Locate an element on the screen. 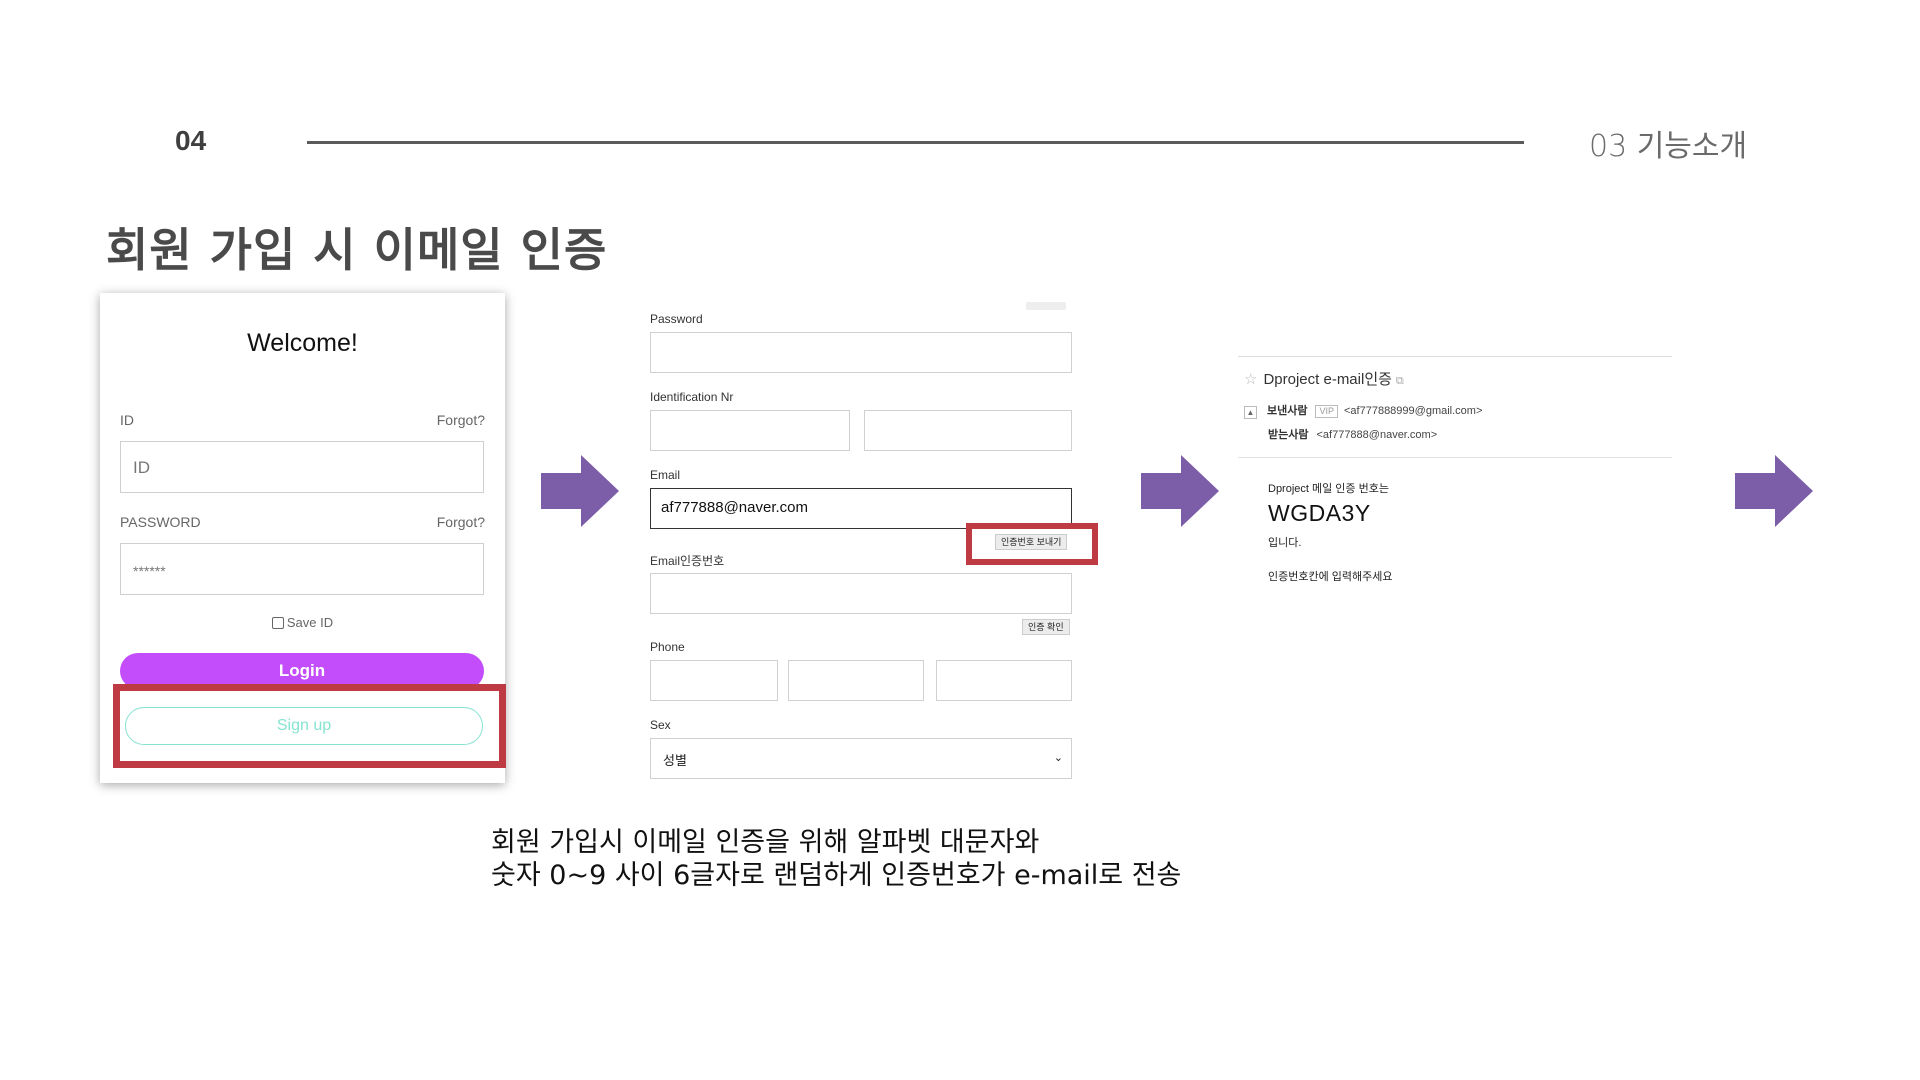 The height and width of the screenshot is (1080, 1920). chevron-down-icon: ⌄ is located at coordinates (1058, 758).